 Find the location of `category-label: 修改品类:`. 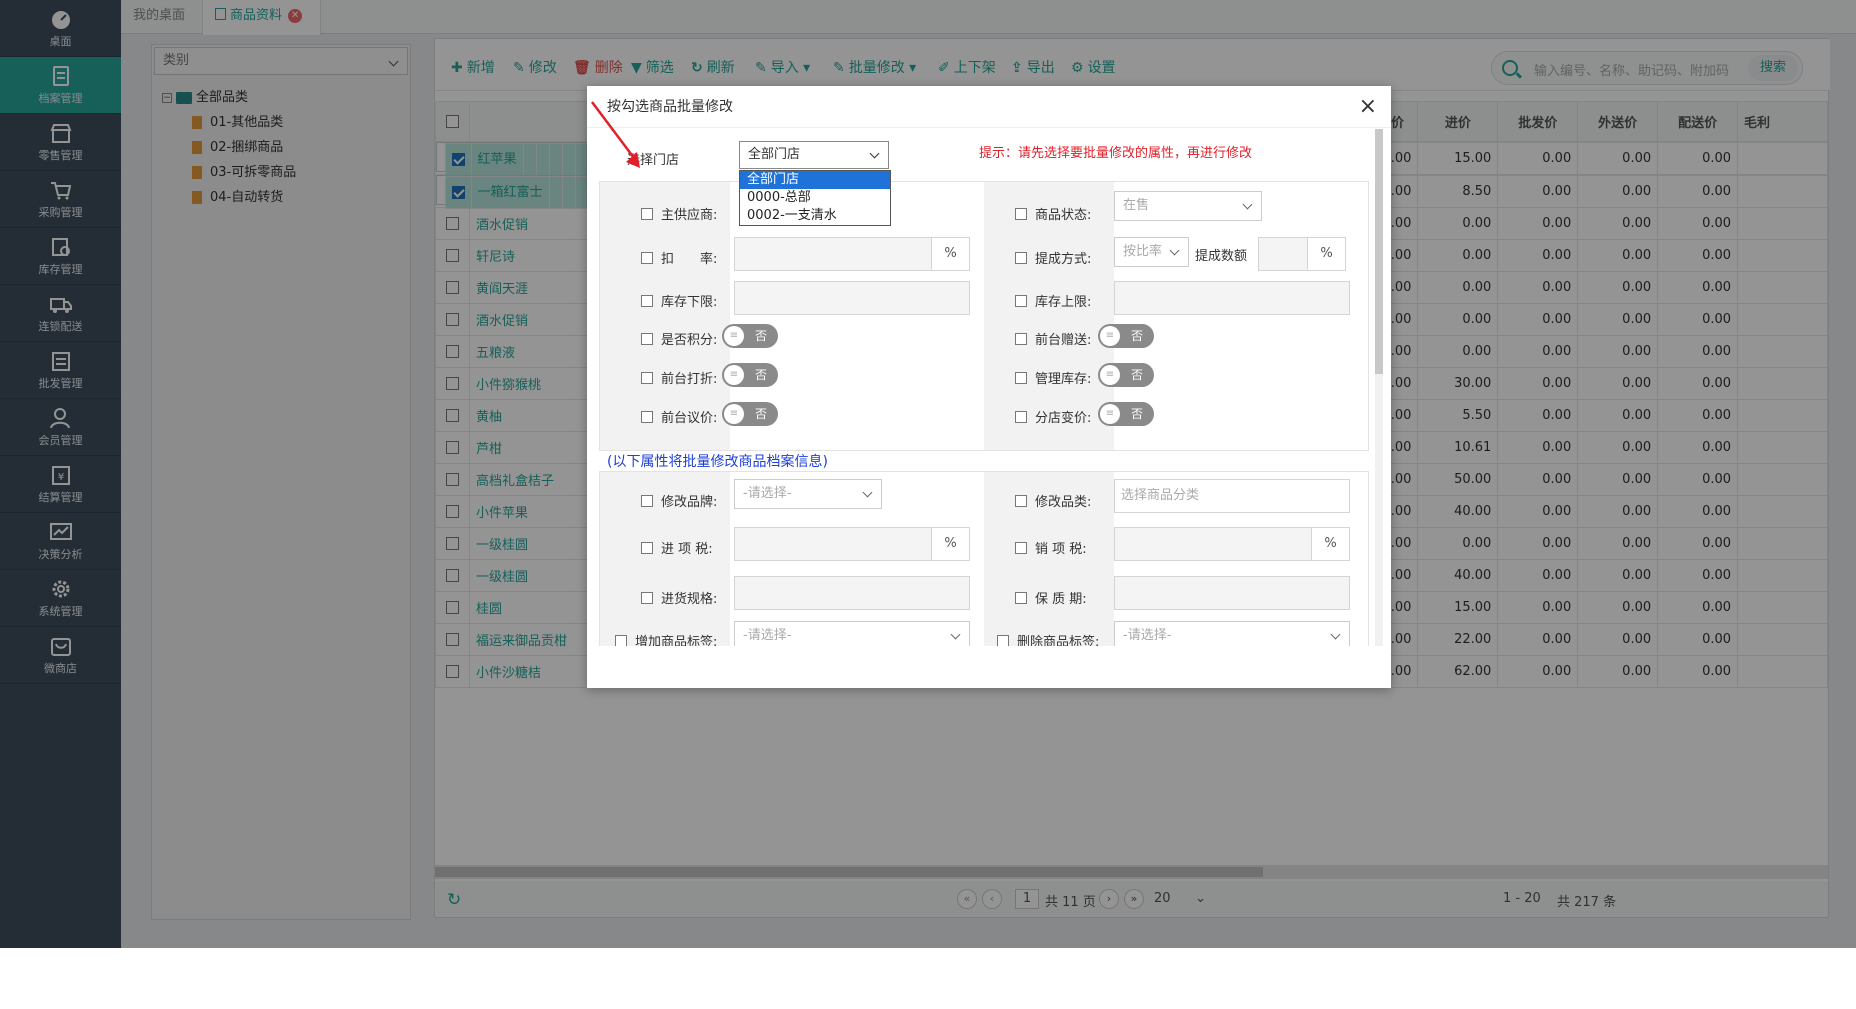

category-label: 修改品类: is located at coordinates (1063, 502).